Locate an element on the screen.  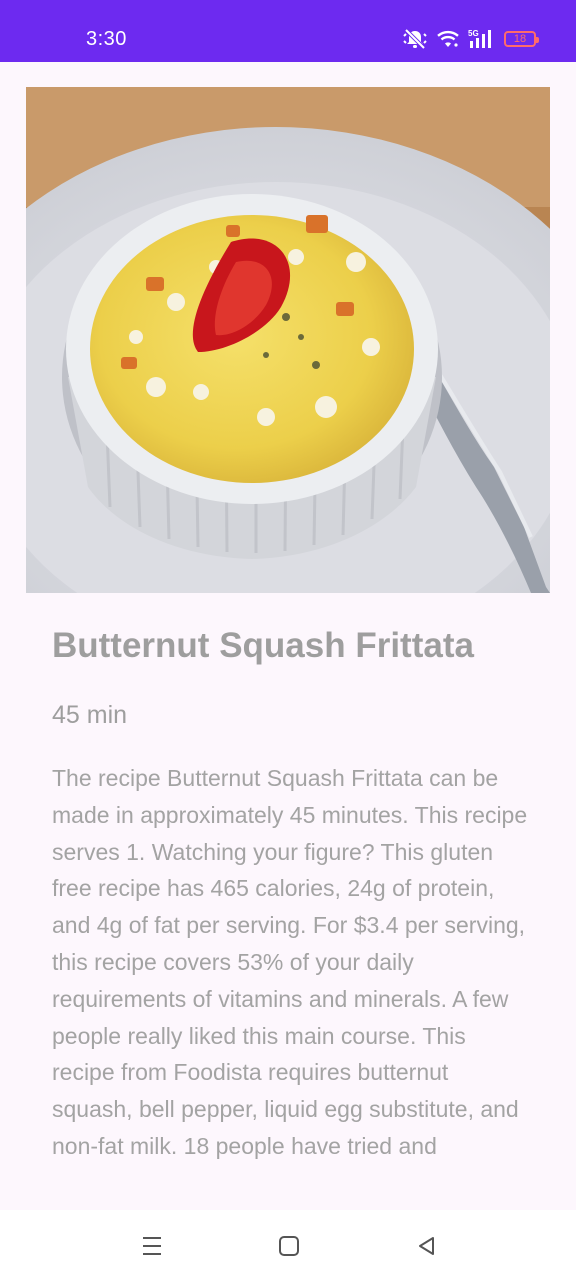
battery-icon: 18 is located at coordinates (521, 39).